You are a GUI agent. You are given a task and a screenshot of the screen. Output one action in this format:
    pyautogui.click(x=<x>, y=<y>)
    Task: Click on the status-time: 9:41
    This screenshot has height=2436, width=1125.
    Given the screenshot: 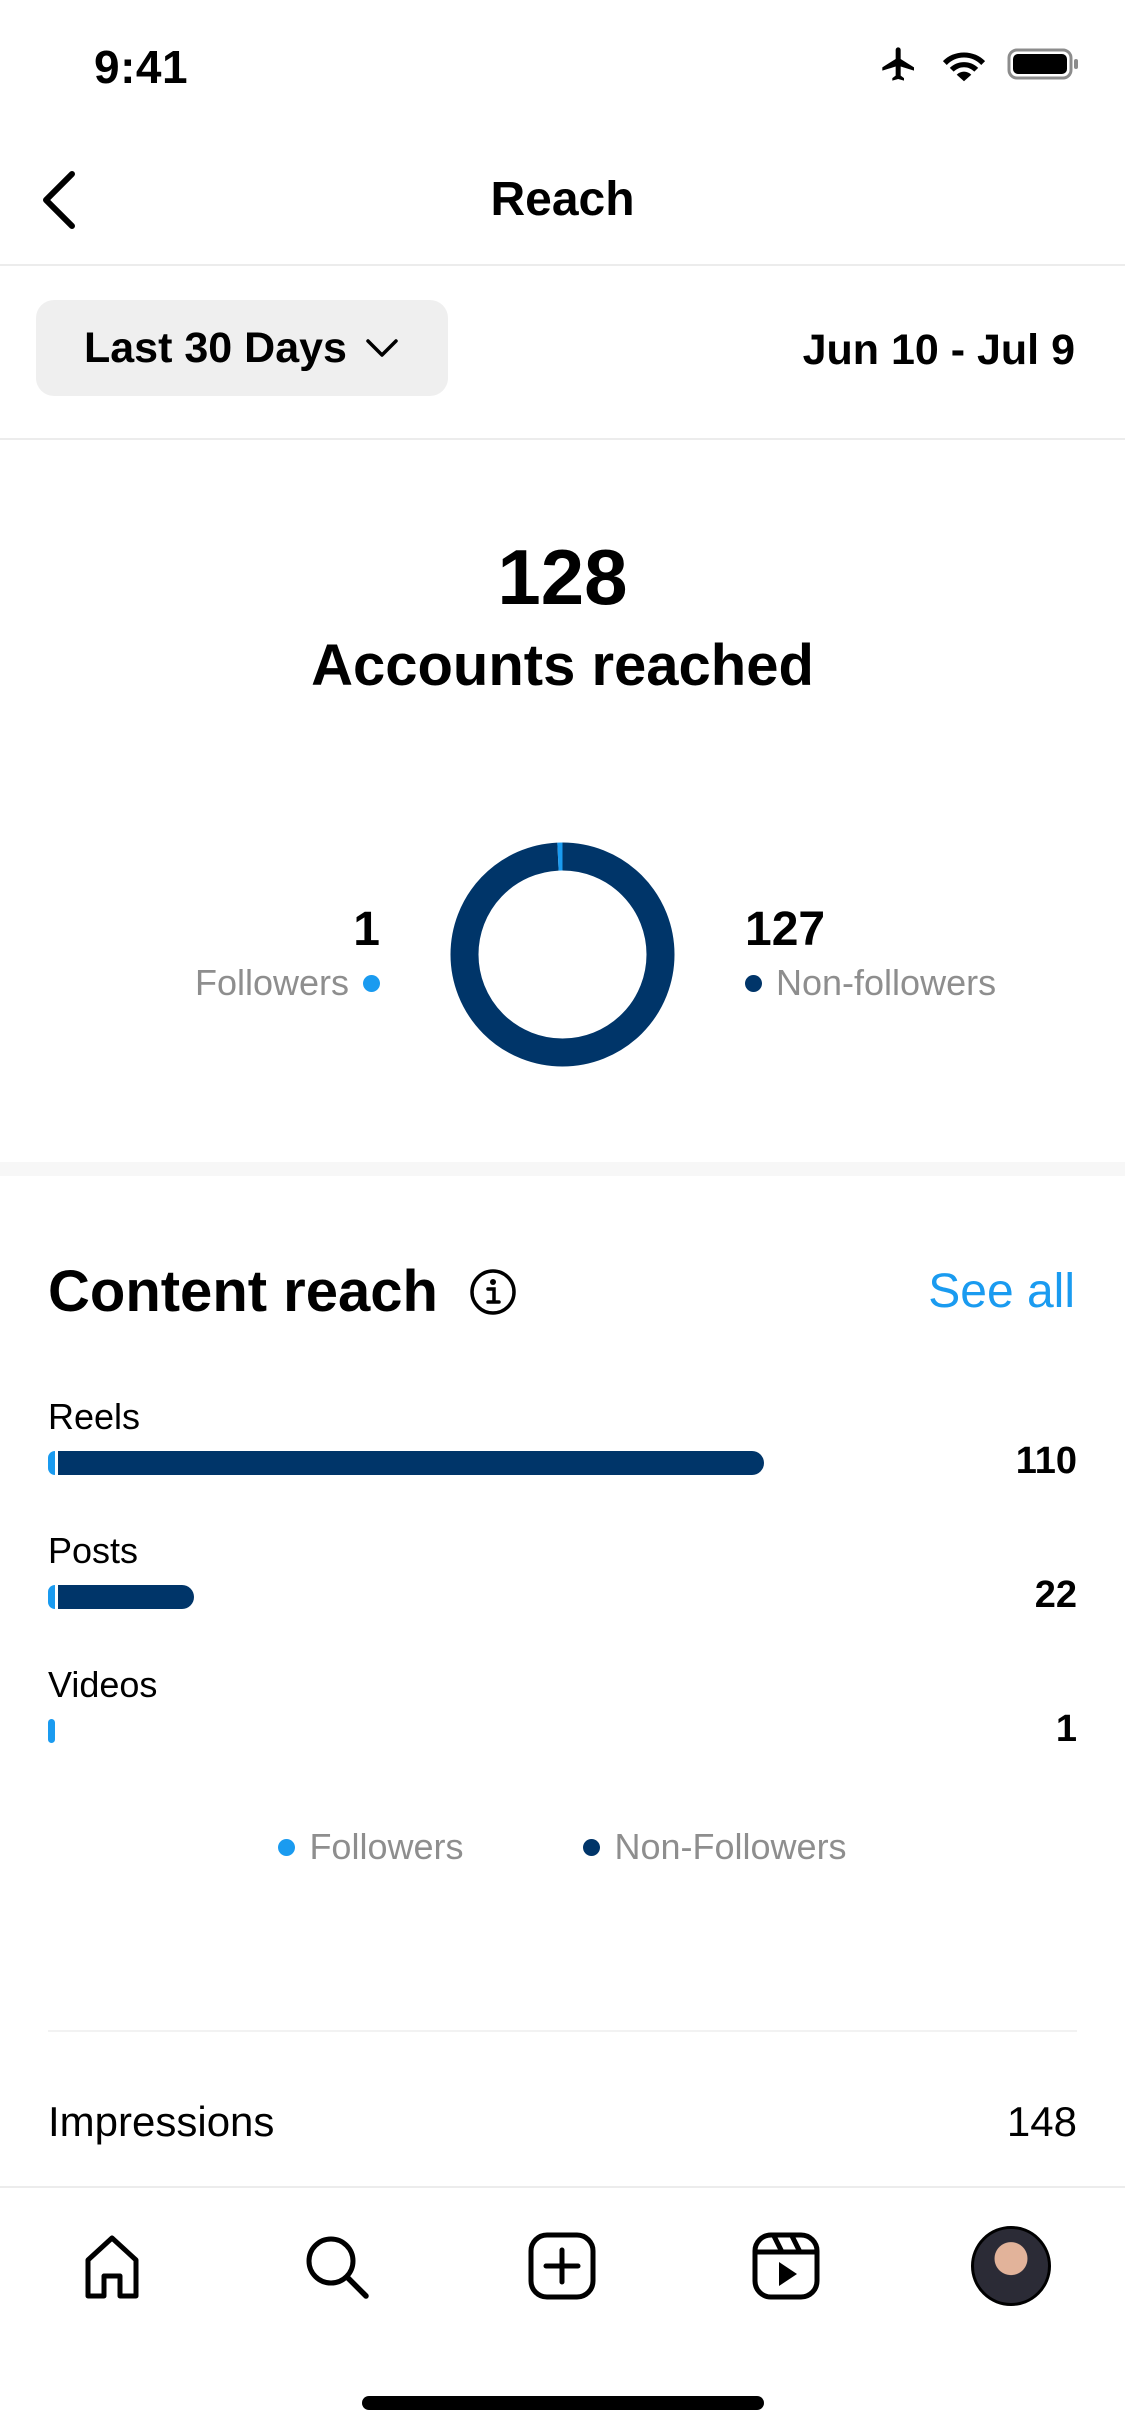 What is the action you would take?
    pyautogui.click(x=141, y=67)
    